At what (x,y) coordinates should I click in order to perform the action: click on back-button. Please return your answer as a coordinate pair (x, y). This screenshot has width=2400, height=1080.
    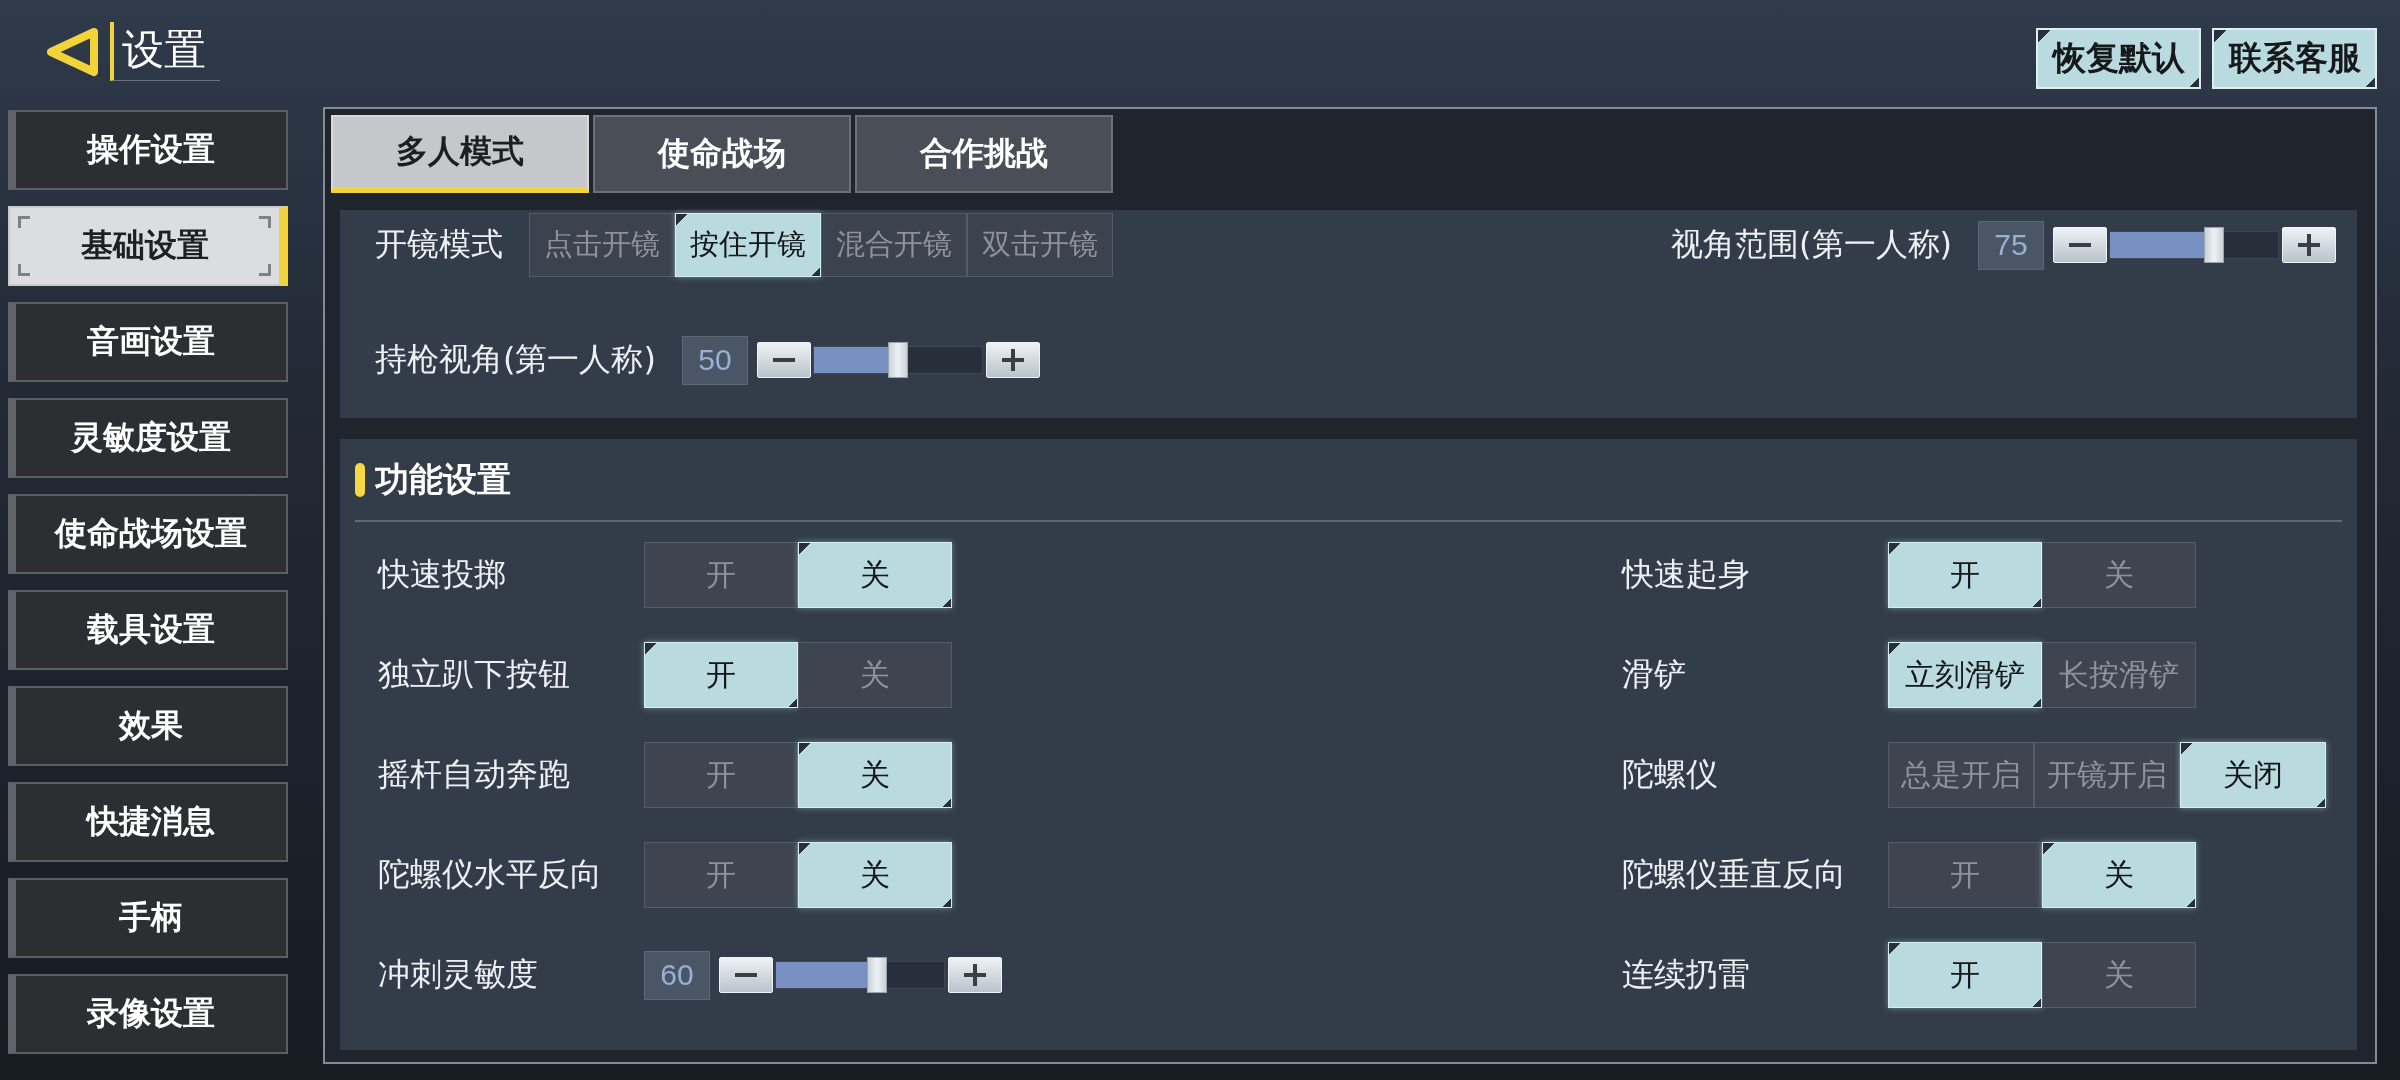
    Looking at the image, I should click on (72, 51).